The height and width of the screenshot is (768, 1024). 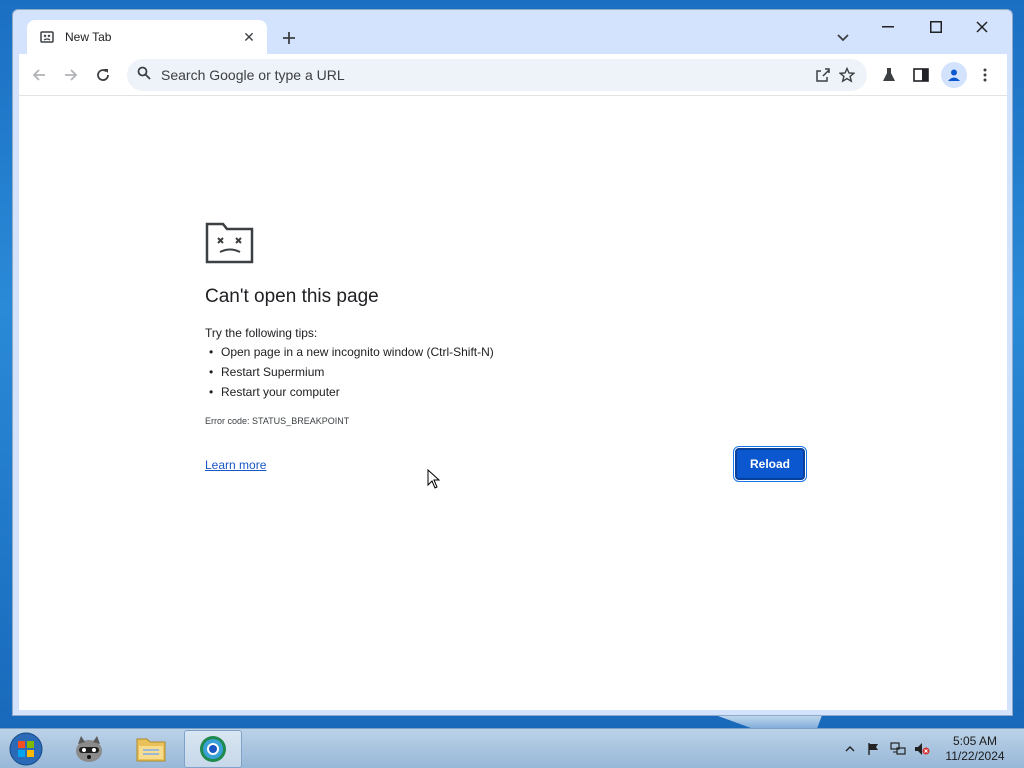 I want to click on chevron-up-icon, so click(x=850, y=749).